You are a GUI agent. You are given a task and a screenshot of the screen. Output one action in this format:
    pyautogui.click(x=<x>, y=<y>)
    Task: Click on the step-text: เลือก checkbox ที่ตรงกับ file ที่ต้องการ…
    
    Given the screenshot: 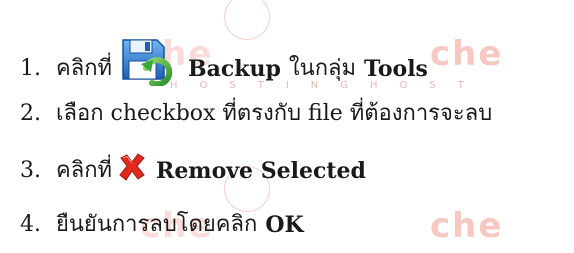 What is the action you would take?
    pyautogui.click(x=274, y=113)
    